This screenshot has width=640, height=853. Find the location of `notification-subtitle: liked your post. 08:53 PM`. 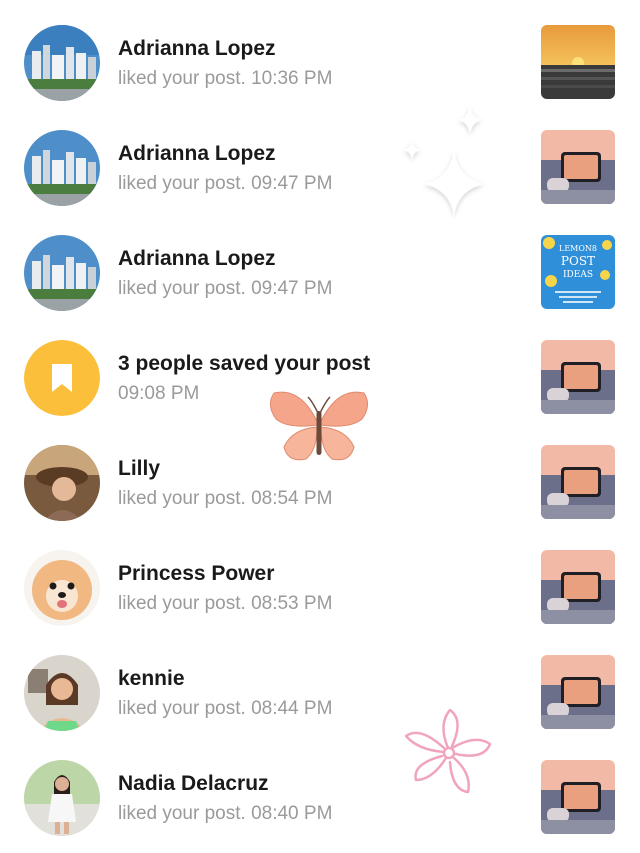

notification-subtitle: liked your post. 08:53 PM is located at coordinates (225, 603).